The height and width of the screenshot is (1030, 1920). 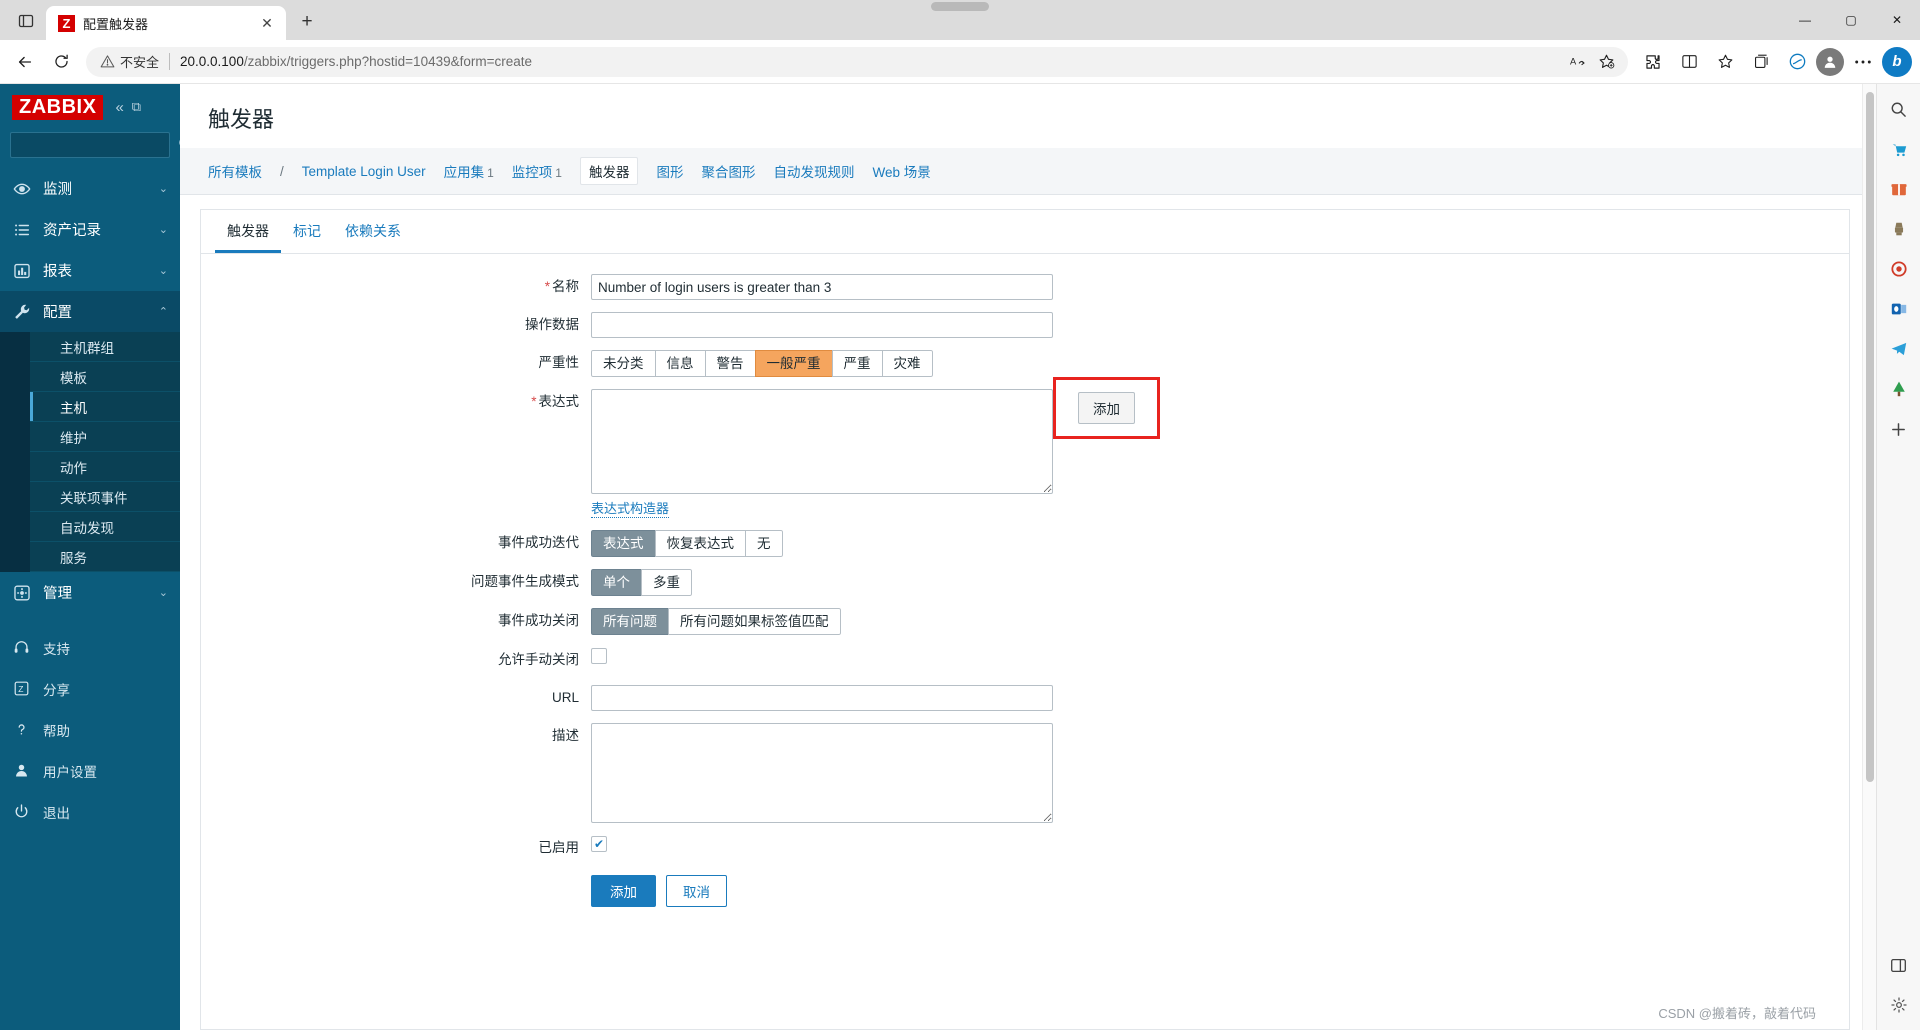 What do you see at coordinates (1851, 20) in the screenshot?
I see `window-maximize-button: ▢` at bounding box center [1851, 20].